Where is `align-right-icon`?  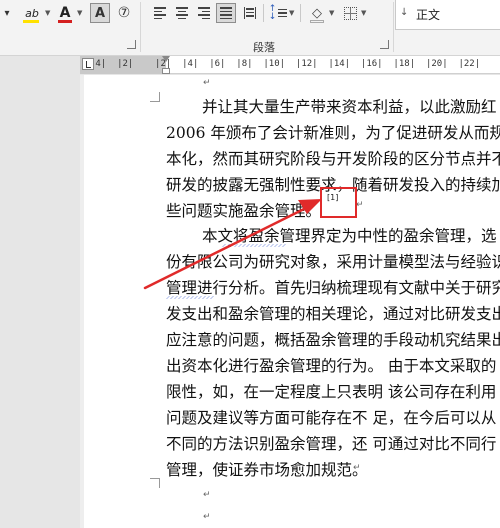
align-right-icon is located at coordinates (204, 13).